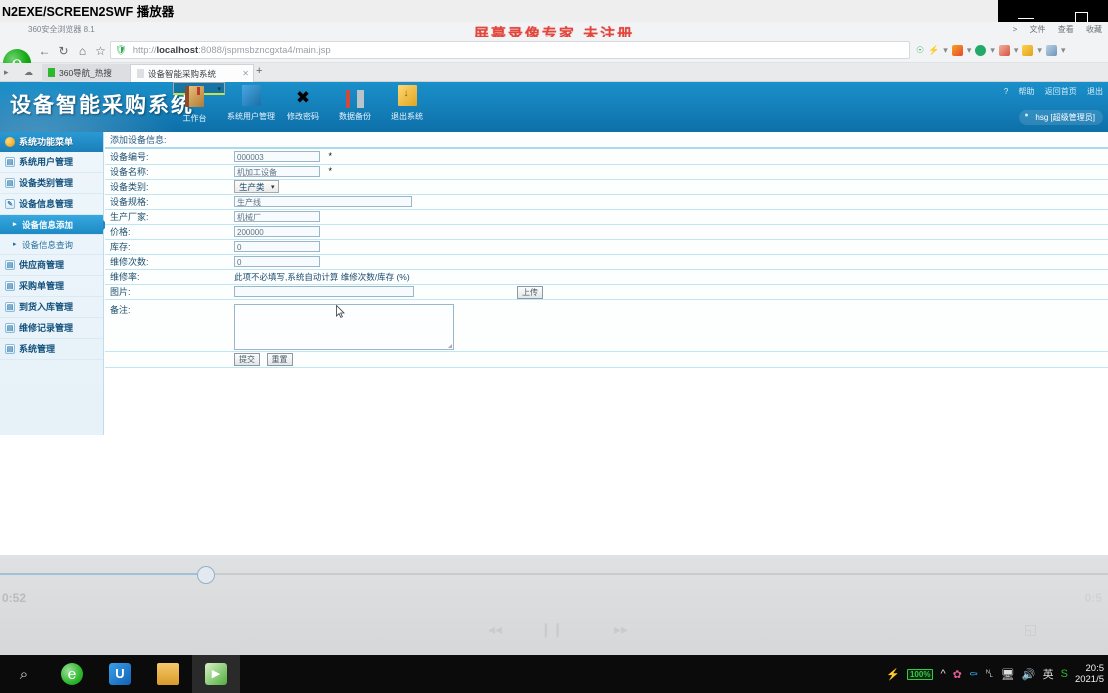  I want to click on chevron-4-icon: ▾, so click(1039, 50).